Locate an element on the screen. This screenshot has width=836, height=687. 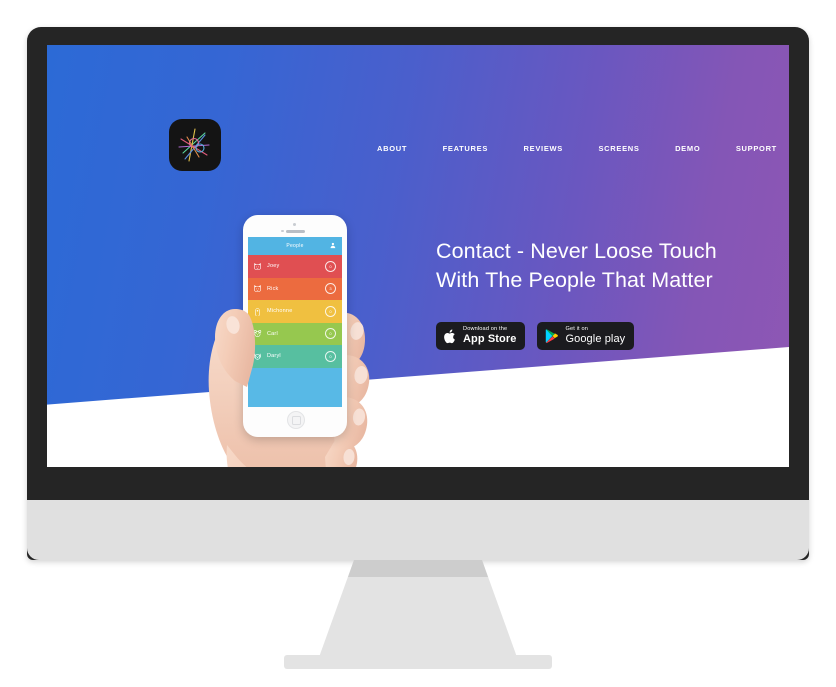
contact-row-michonne: Michonne 0 is located at coordinates (295, 311).